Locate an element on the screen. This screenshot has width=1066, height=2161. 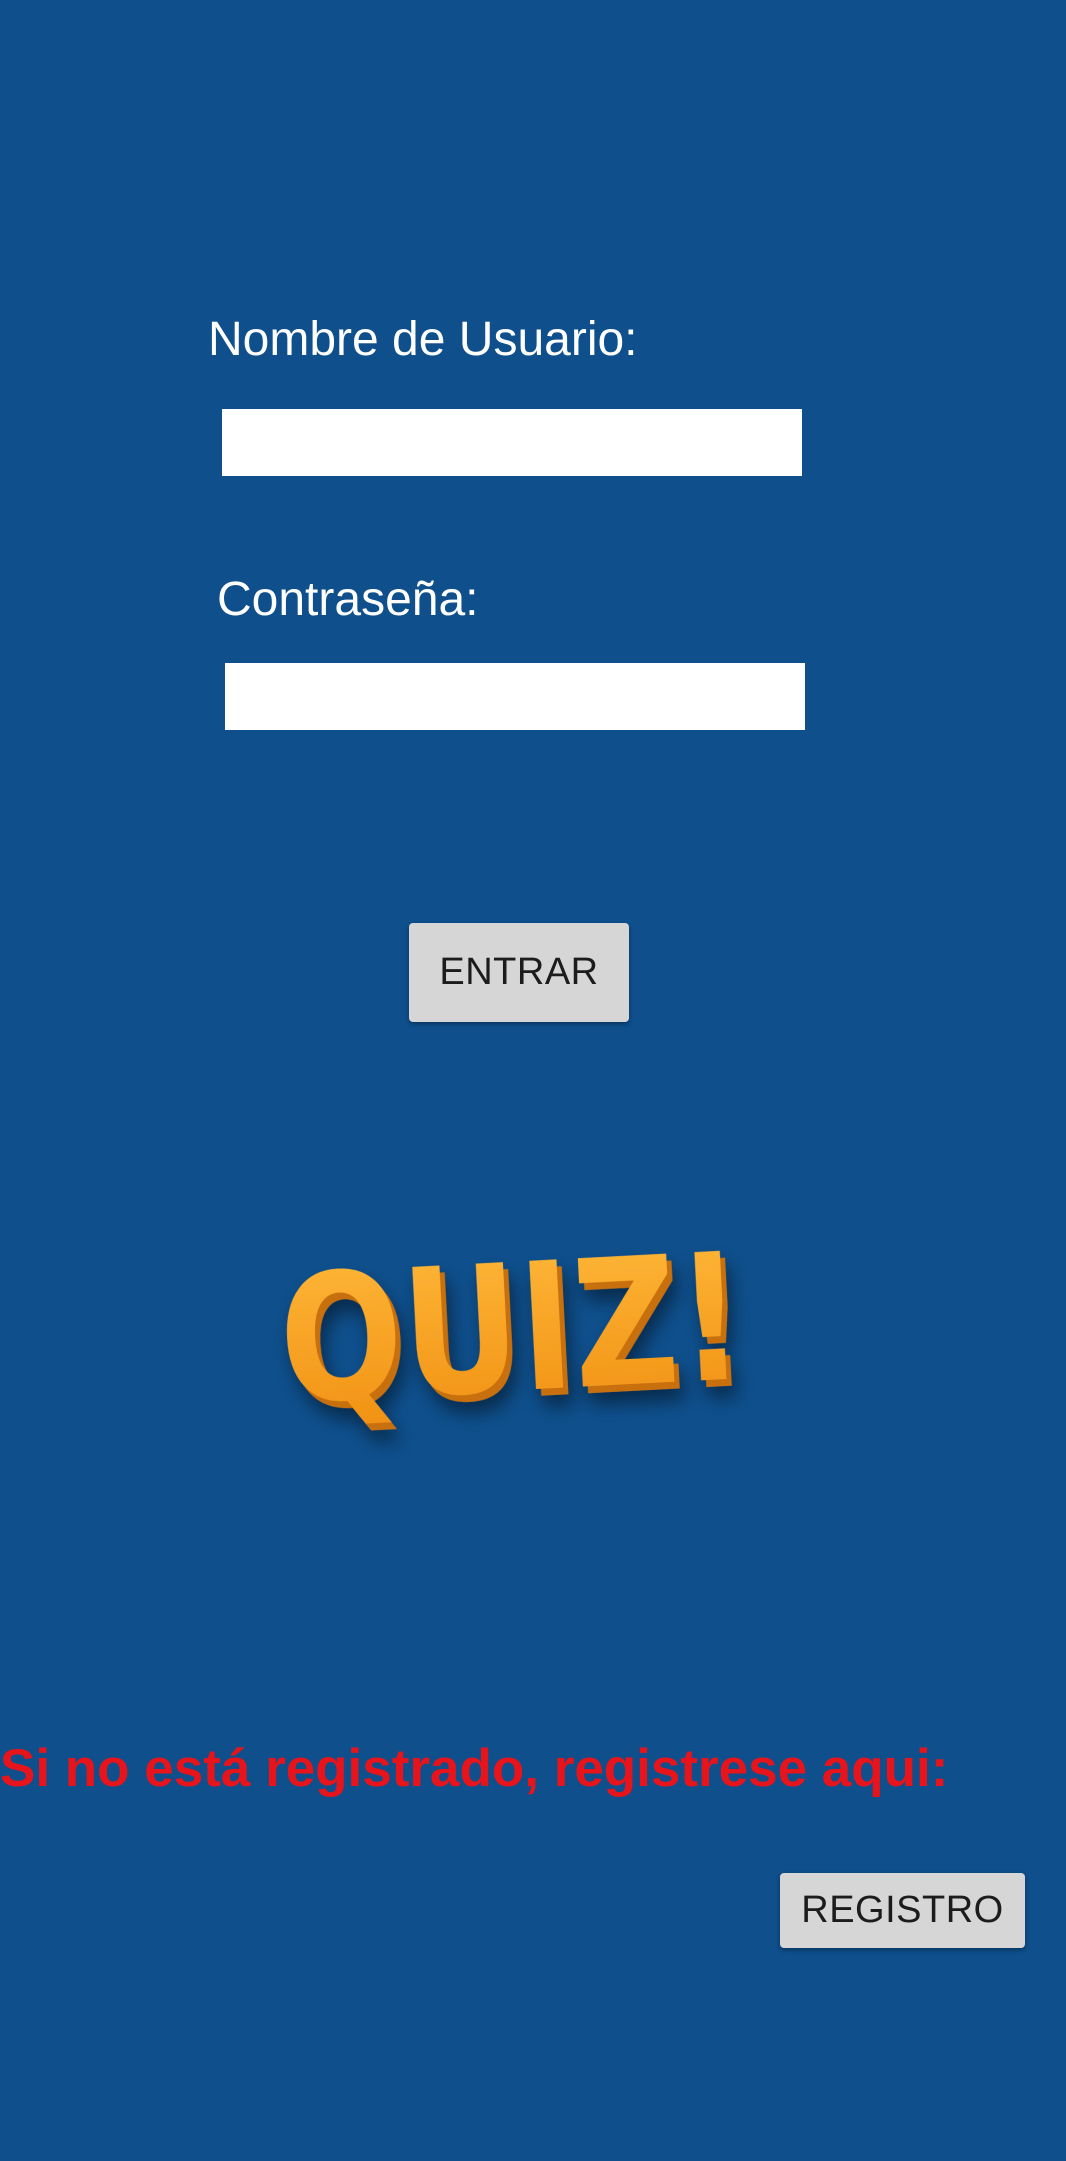
quiz-logo: QUIZ! QUIZ! is located at coordinates (514, 1332).